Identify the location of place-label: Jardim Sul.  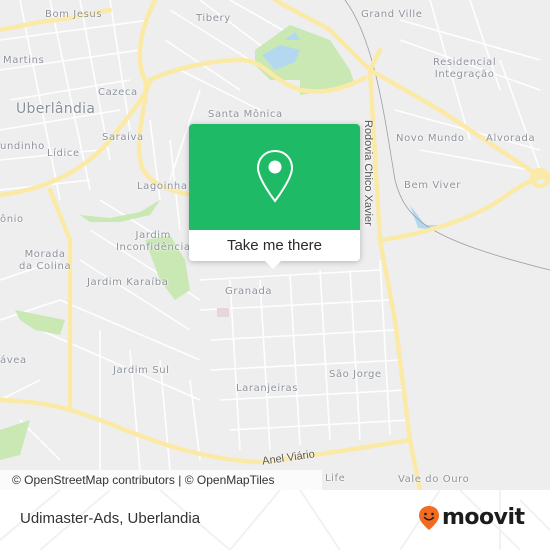
(141, 370).